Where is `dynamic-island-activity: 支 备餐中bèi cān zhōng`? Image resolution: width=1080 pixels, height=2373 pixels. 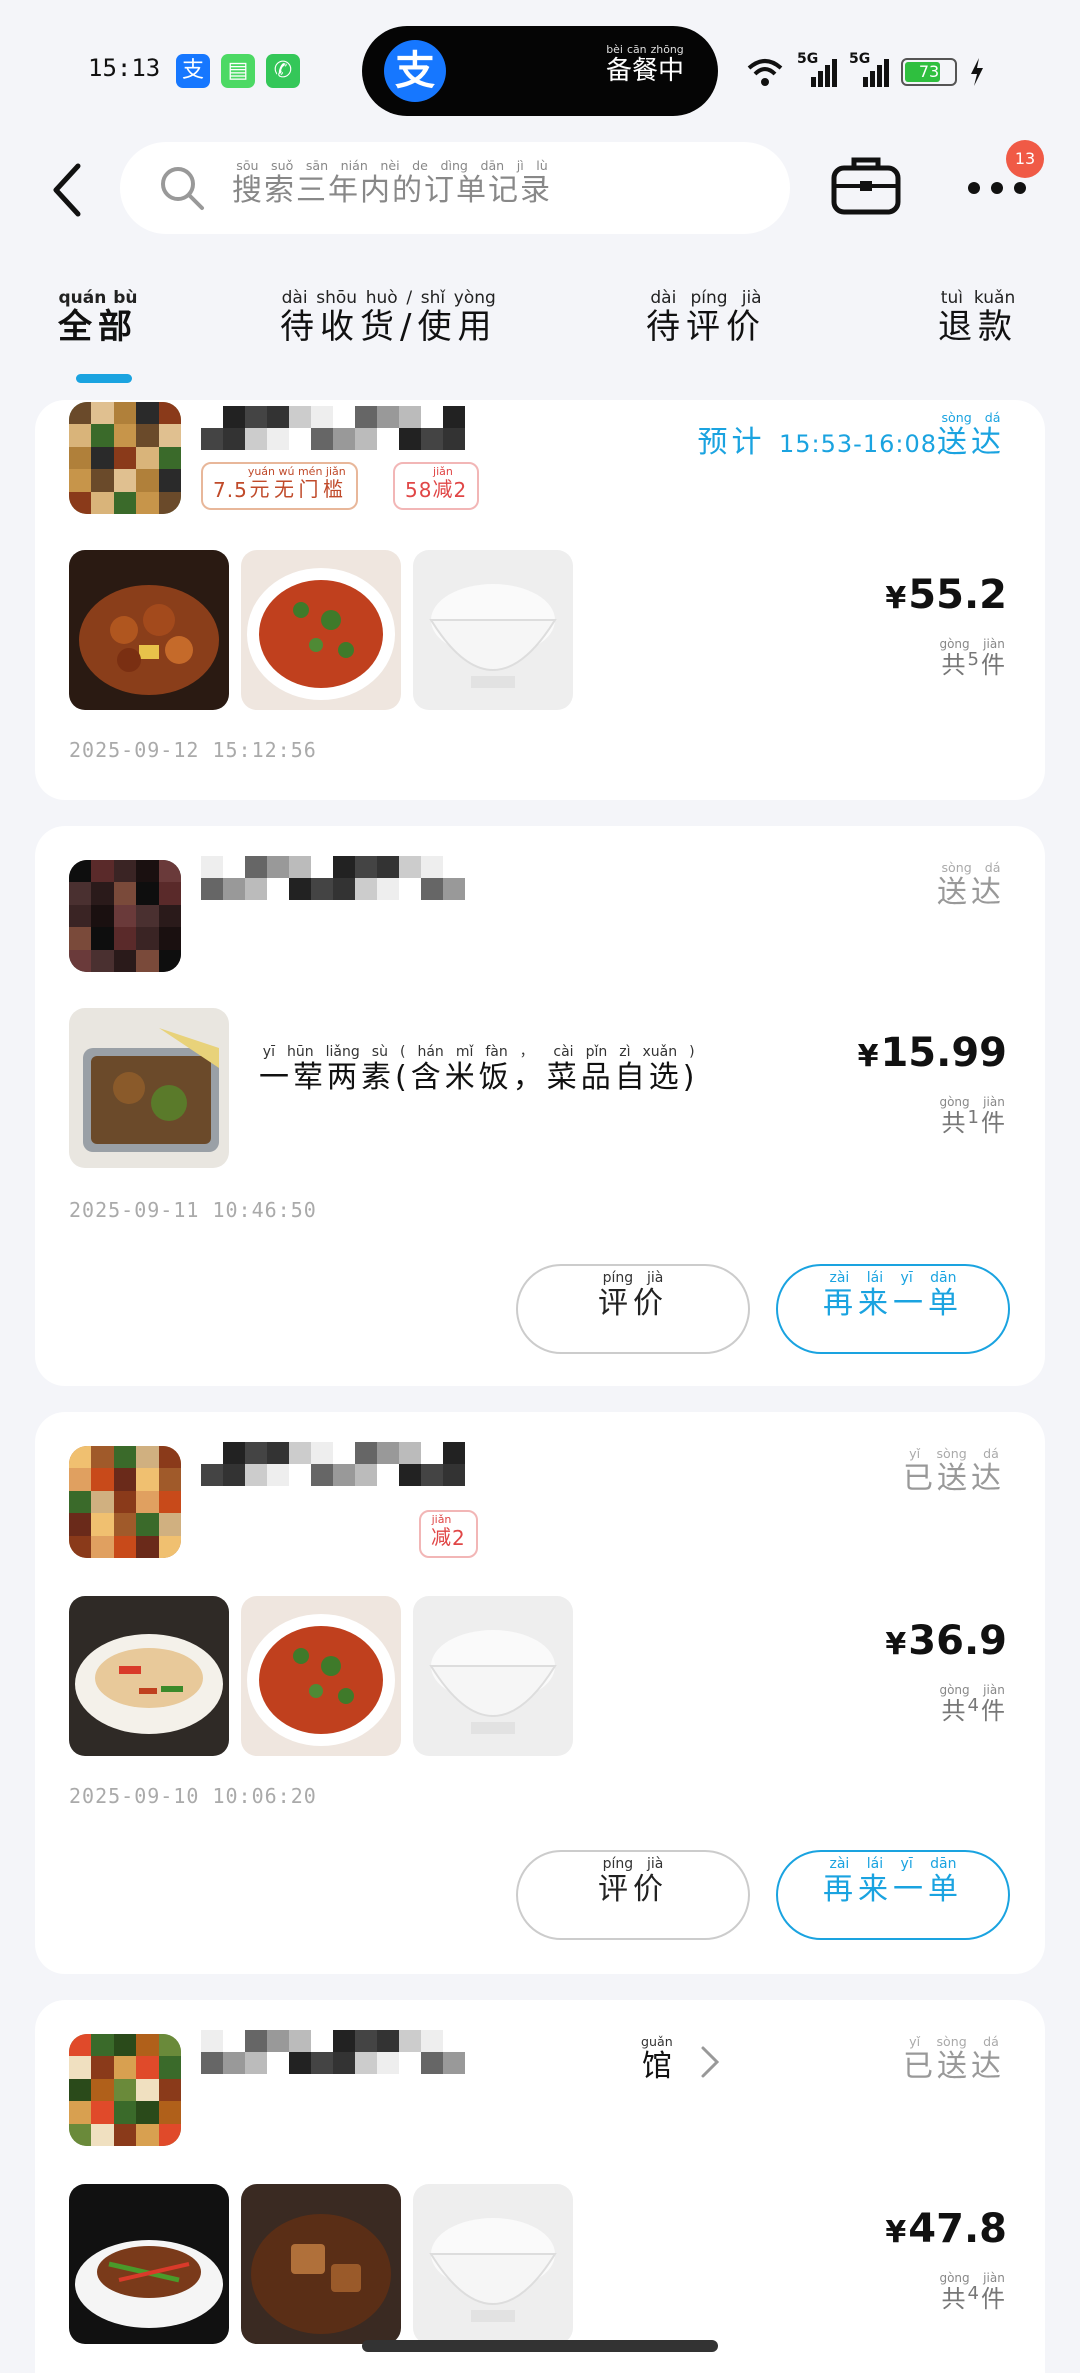 dynamic-island-activity: 支 备餐中bèi cān zhōng is located at coordinates (540, 71).